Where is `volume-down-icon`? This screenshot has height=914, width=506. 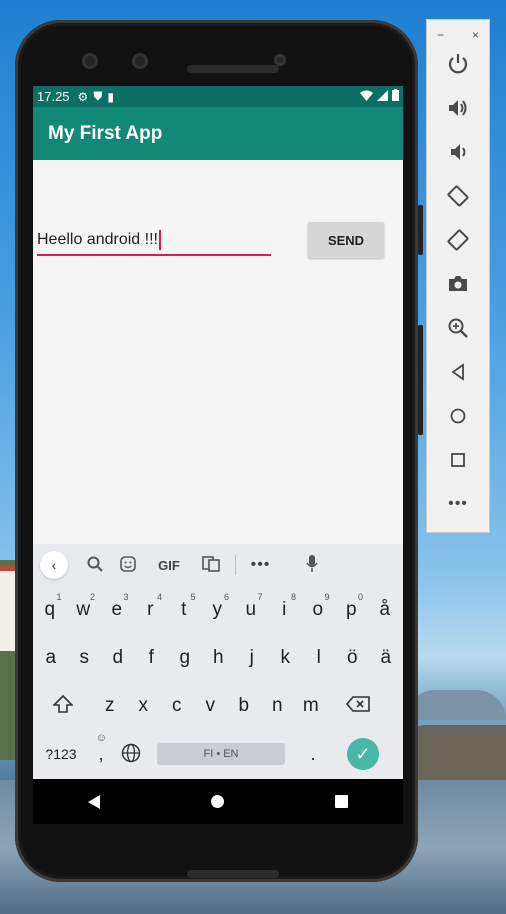
volume-down-icon is located at coordinates (458, 152).